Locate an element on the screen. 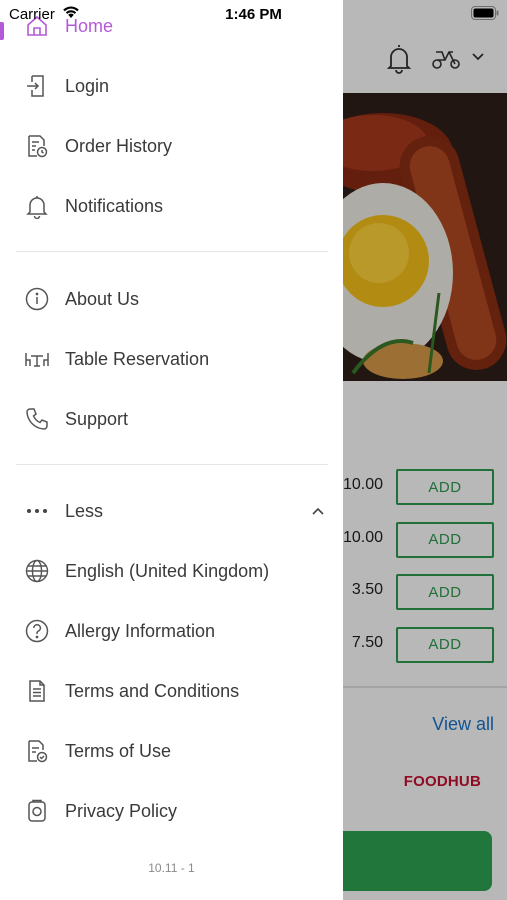  document-icon is located at coordinates (37, 691).